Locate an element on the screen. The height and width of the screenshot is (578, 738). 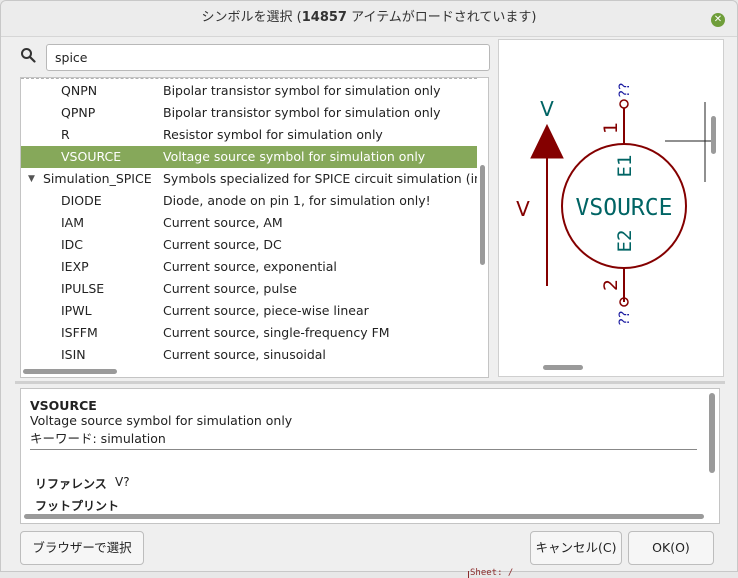
arrow-label: V is located at coordinates (523, 209).